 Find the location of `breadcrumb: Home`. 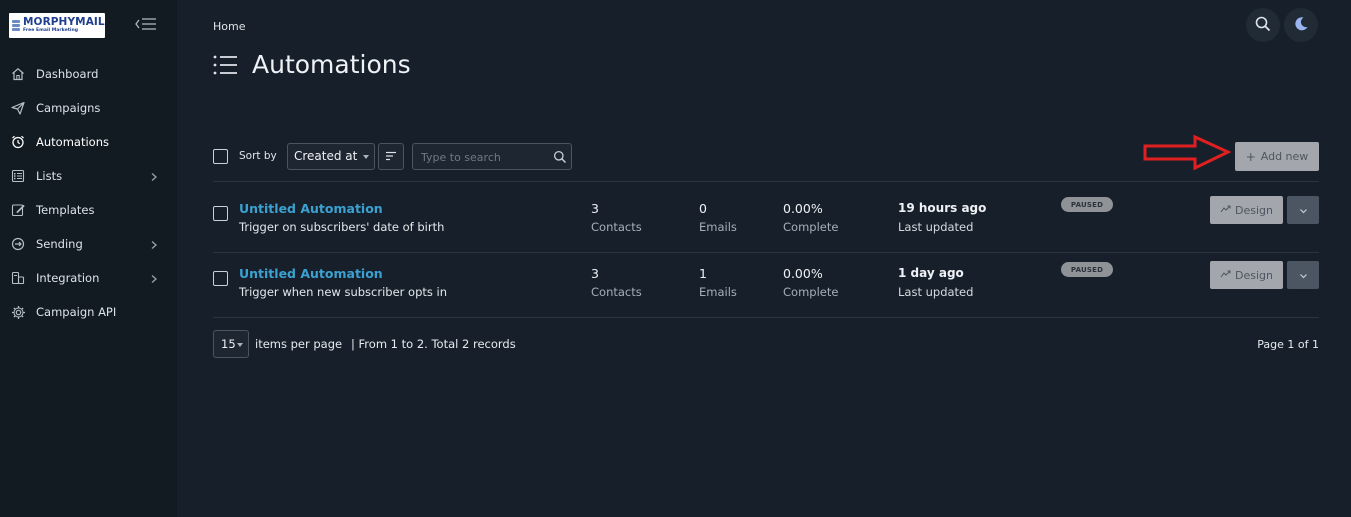

breadcrumb: Home is located at coordinates (229, 26).